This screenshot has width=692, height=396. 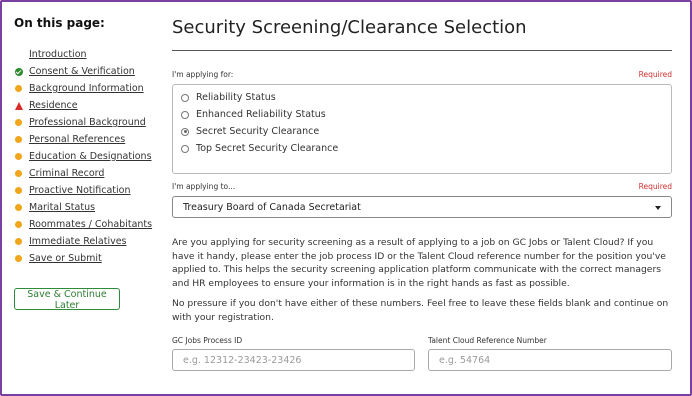 What do you see at coordinates (18, 54) in the screenshot?
I see `blank-icon` at bounding box center [18, 54].